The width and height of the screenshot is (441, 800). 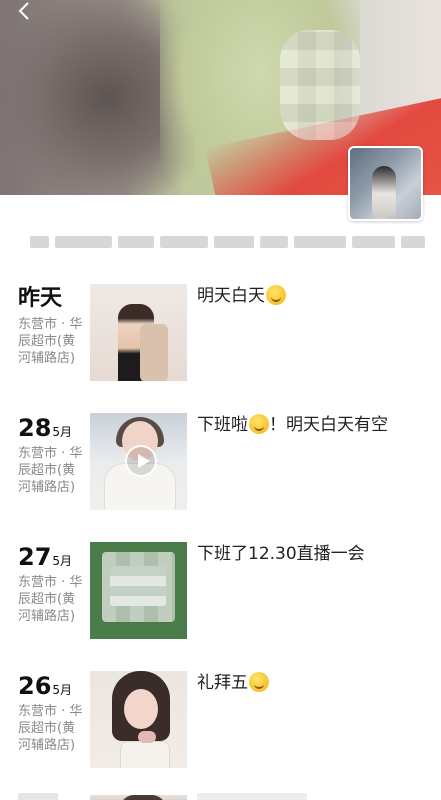 I want to click on moment-post: 265月 东营市 · 华辰超市(黄河辅路店) 礼拜五, so click(x=220, y=724).